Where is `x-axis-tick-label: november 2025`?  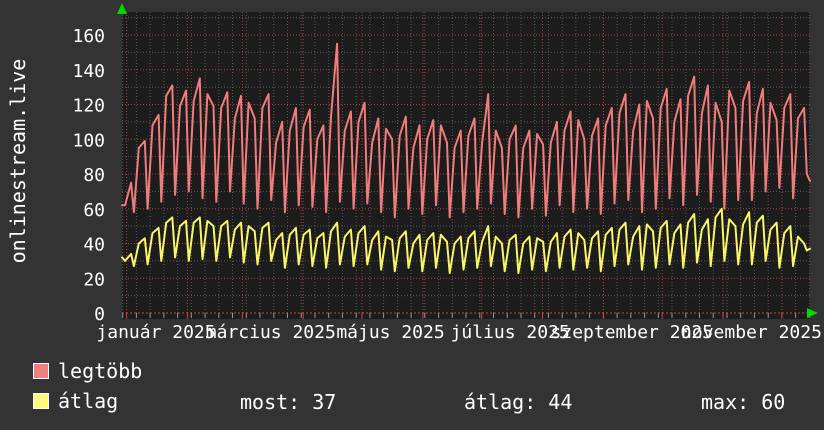
x-axis-tick-label: november 2025 is located at coordinates (751, 332).